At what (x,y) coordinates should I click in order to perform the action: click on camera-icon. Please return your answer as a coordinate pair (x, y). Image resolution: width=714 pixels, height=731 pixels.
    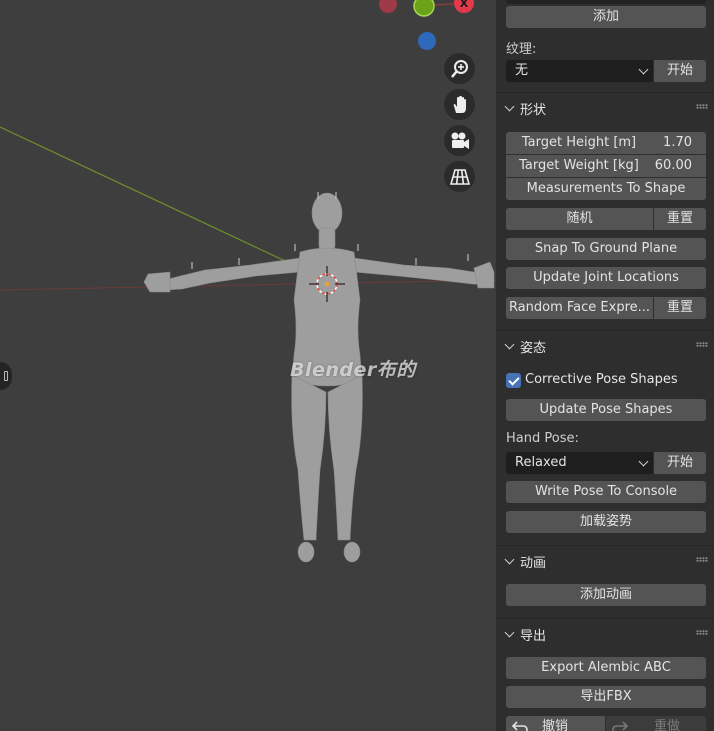
    Looking at the image, I should click on (459, 140).